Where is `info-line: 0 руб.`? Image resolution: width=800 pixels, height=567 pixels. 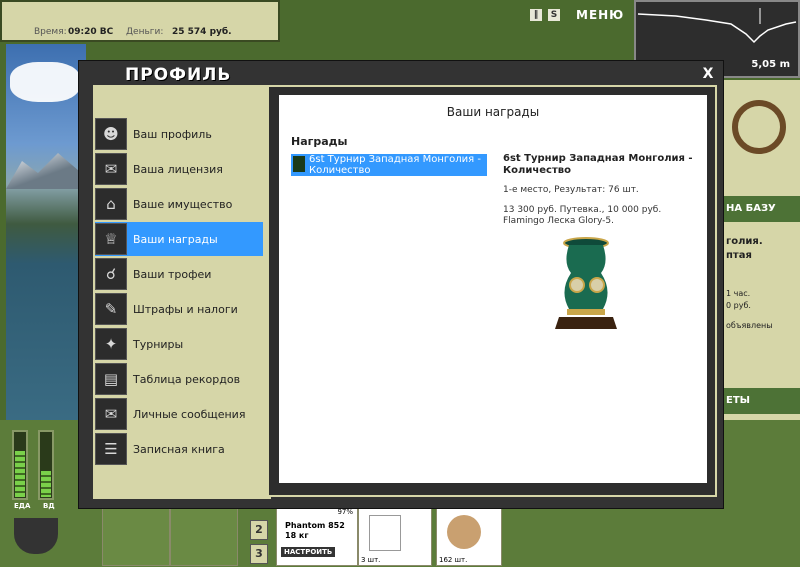 info-line: 0 руб. is located at coordinates (738, 305).